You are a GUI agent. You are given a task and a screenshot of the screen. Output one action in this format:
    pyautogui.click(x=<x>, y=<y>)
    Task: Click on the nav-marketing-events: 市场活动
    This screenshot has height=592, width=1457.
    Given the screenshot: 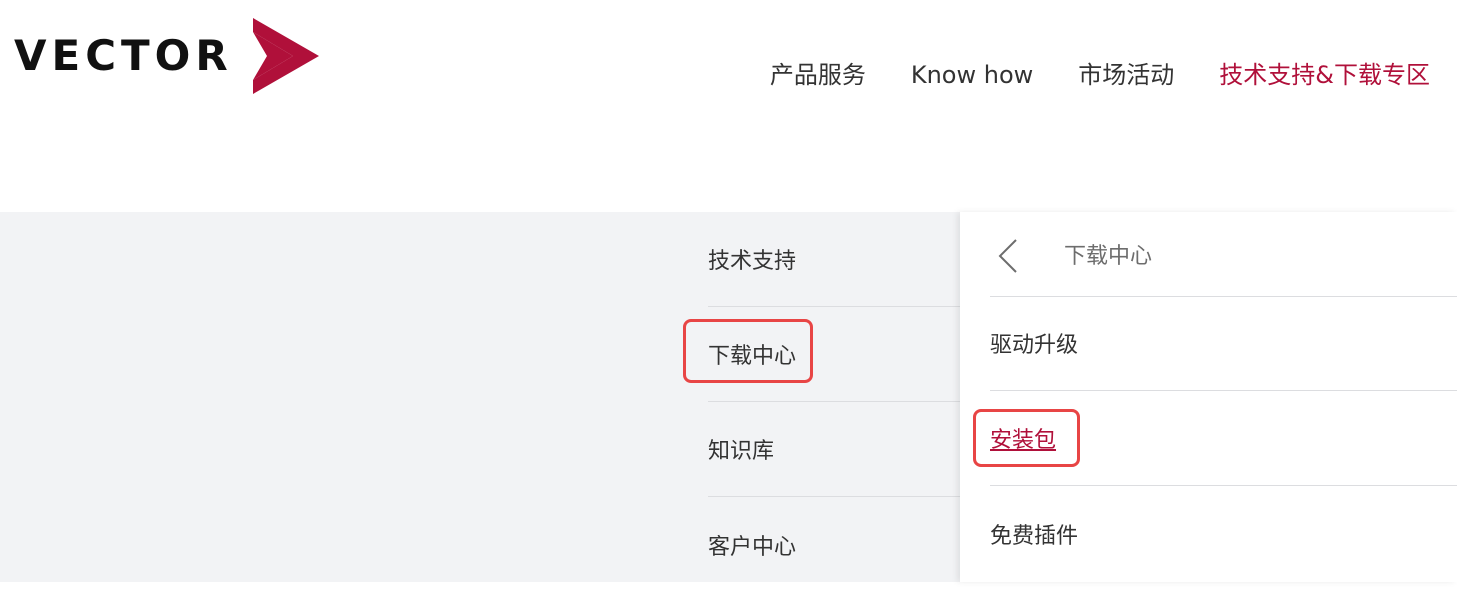 What is the action you would take?
    pyautogui.click(x=1126, y=75)
    